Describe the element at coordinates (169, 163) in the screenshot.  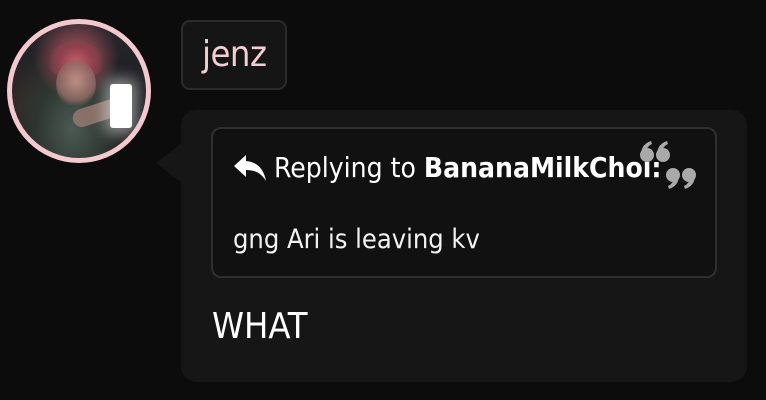
I see `bubble-tail` at that location.